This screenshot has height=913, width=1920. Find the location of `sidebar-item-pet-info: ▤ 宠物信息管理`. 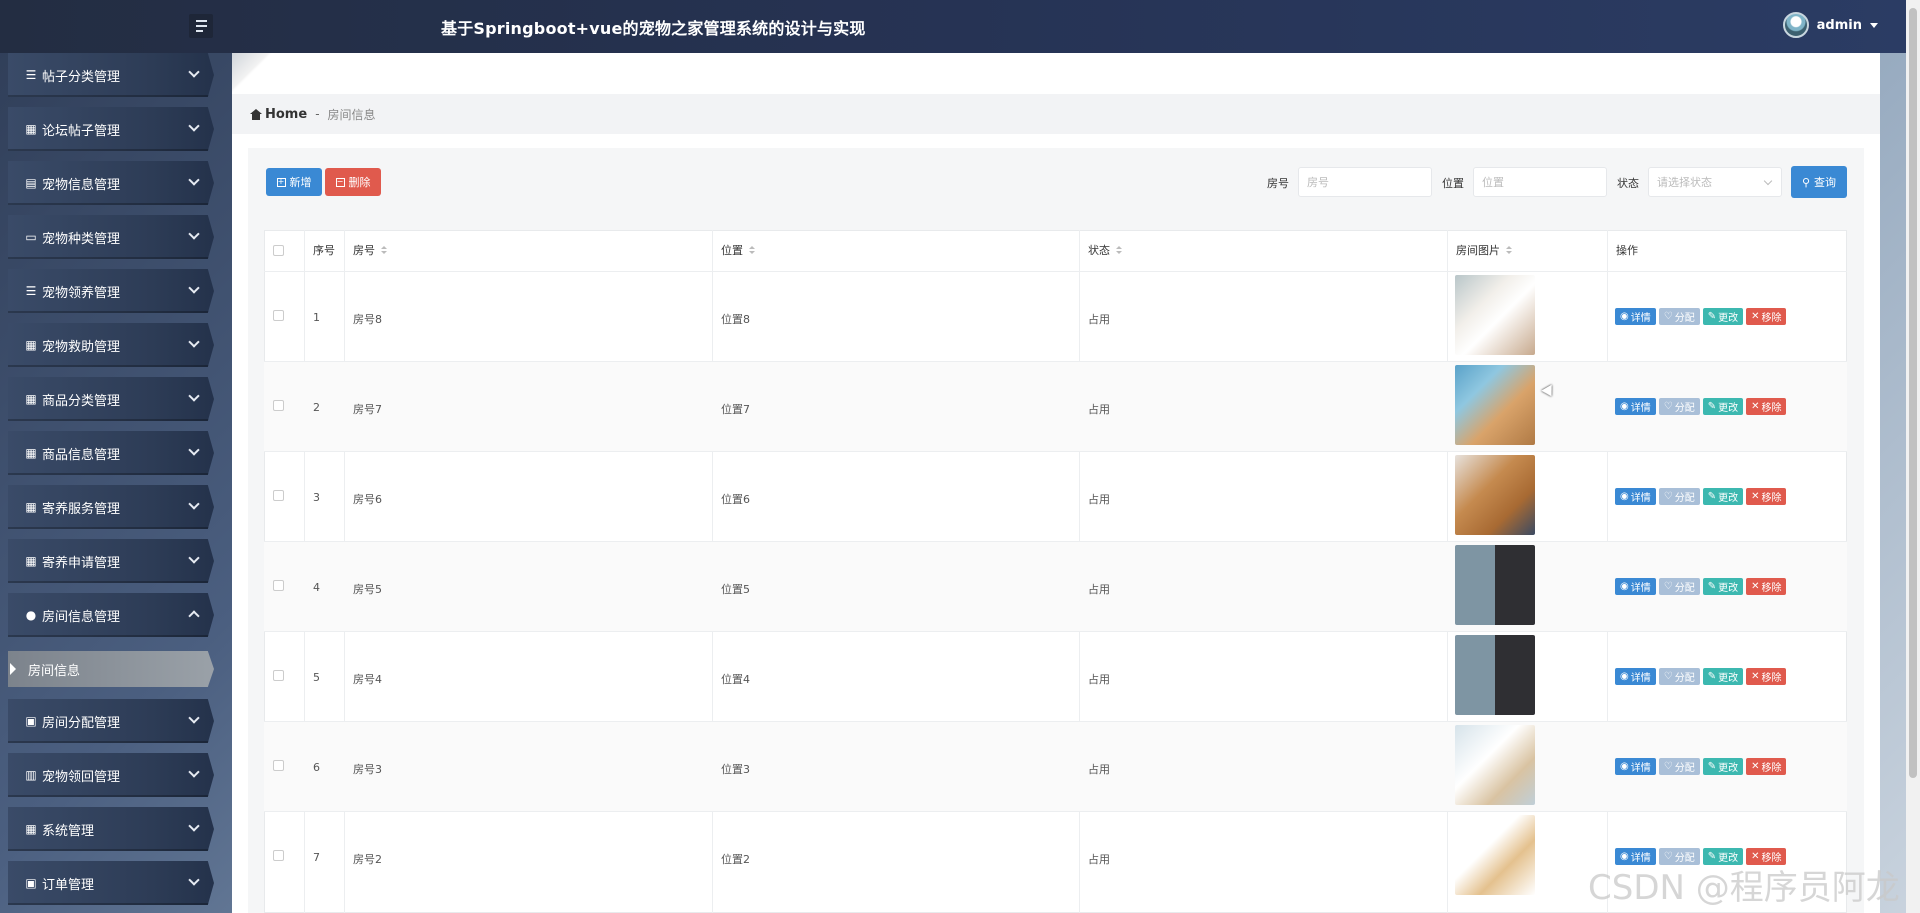

sidebar-item-pet-info: ▤ 宠物信息管理 is located at coordinates (111, 183).